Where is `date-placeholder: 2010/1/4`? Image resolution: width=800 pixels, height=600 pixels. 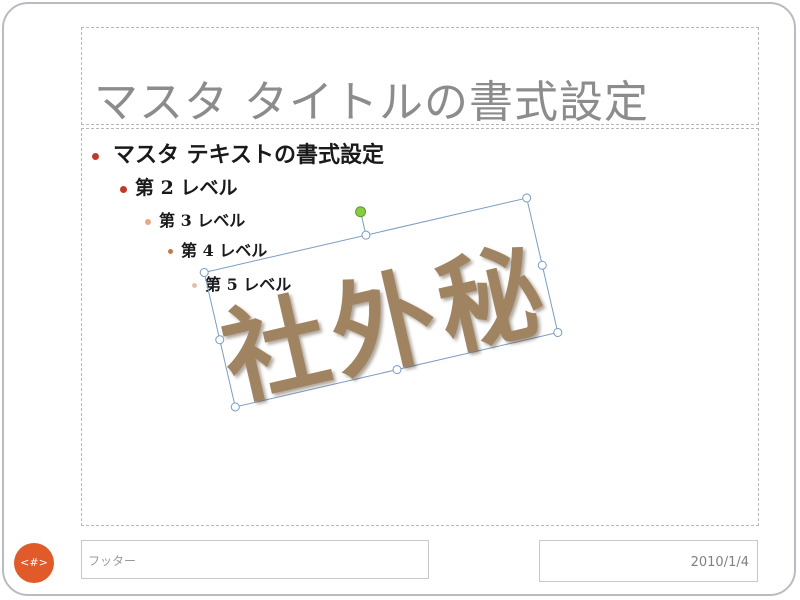
date-placeholder: 2010/1/4 is located at coordinates (648, 561).